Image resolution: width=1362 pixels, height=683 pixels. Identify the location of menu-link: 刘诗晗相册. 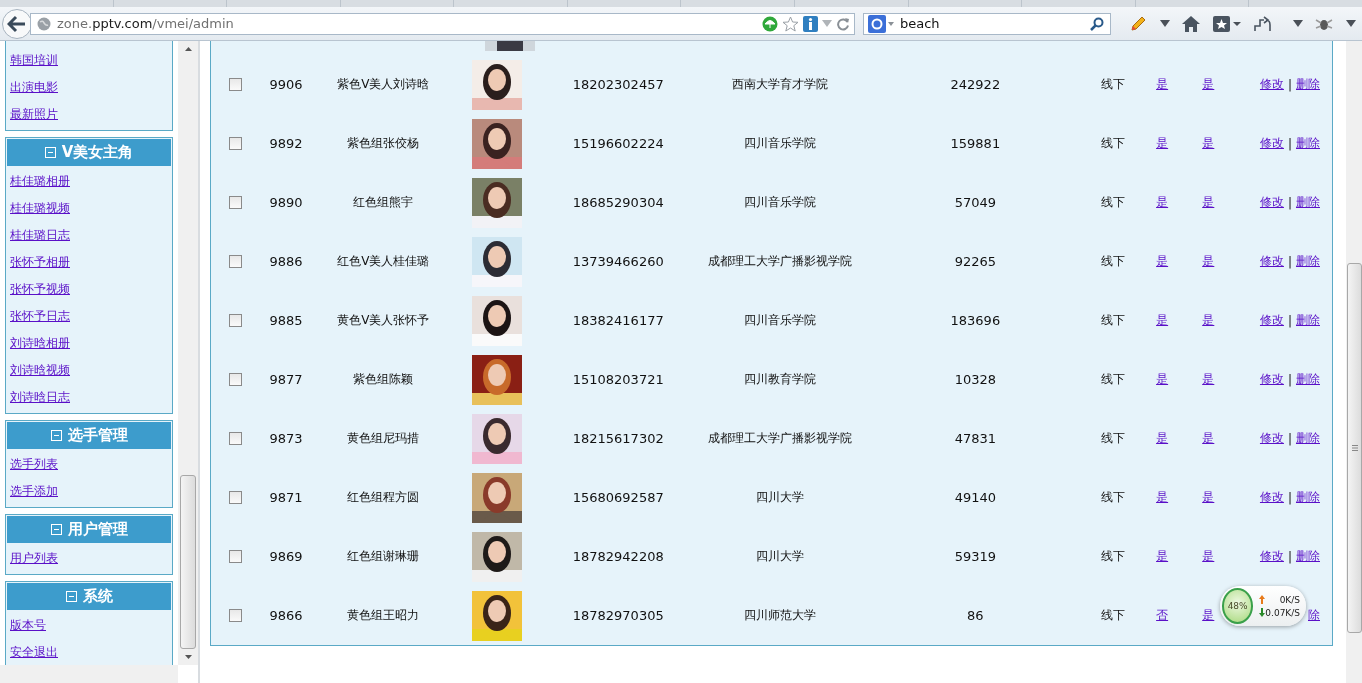
(89, 343).